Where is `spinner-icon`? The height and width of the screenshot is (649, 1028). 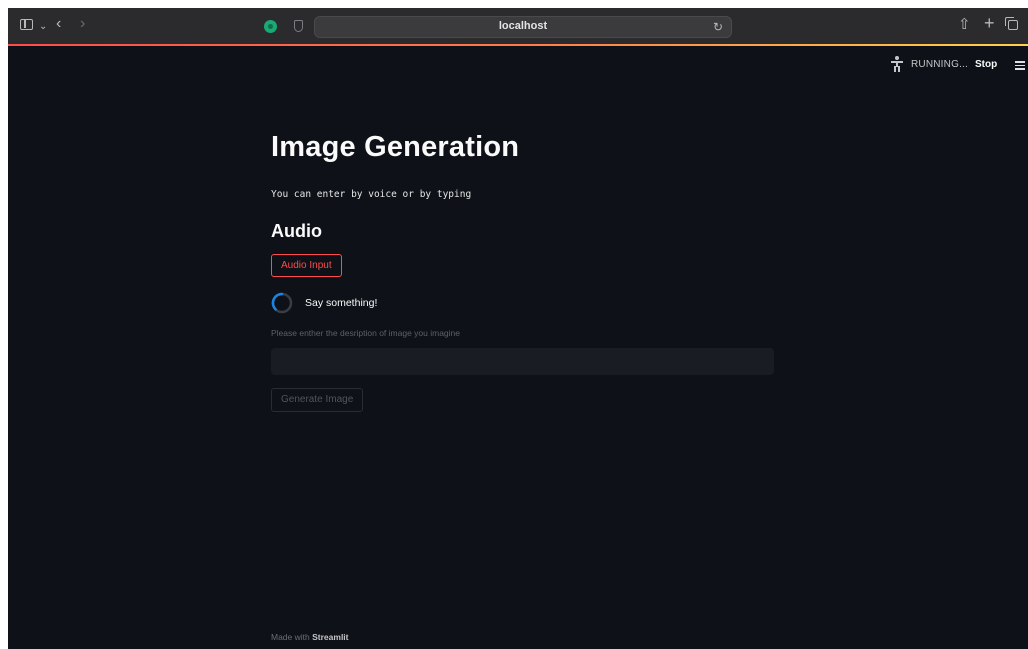
spinner-icon is located at coordinates (282, 303).